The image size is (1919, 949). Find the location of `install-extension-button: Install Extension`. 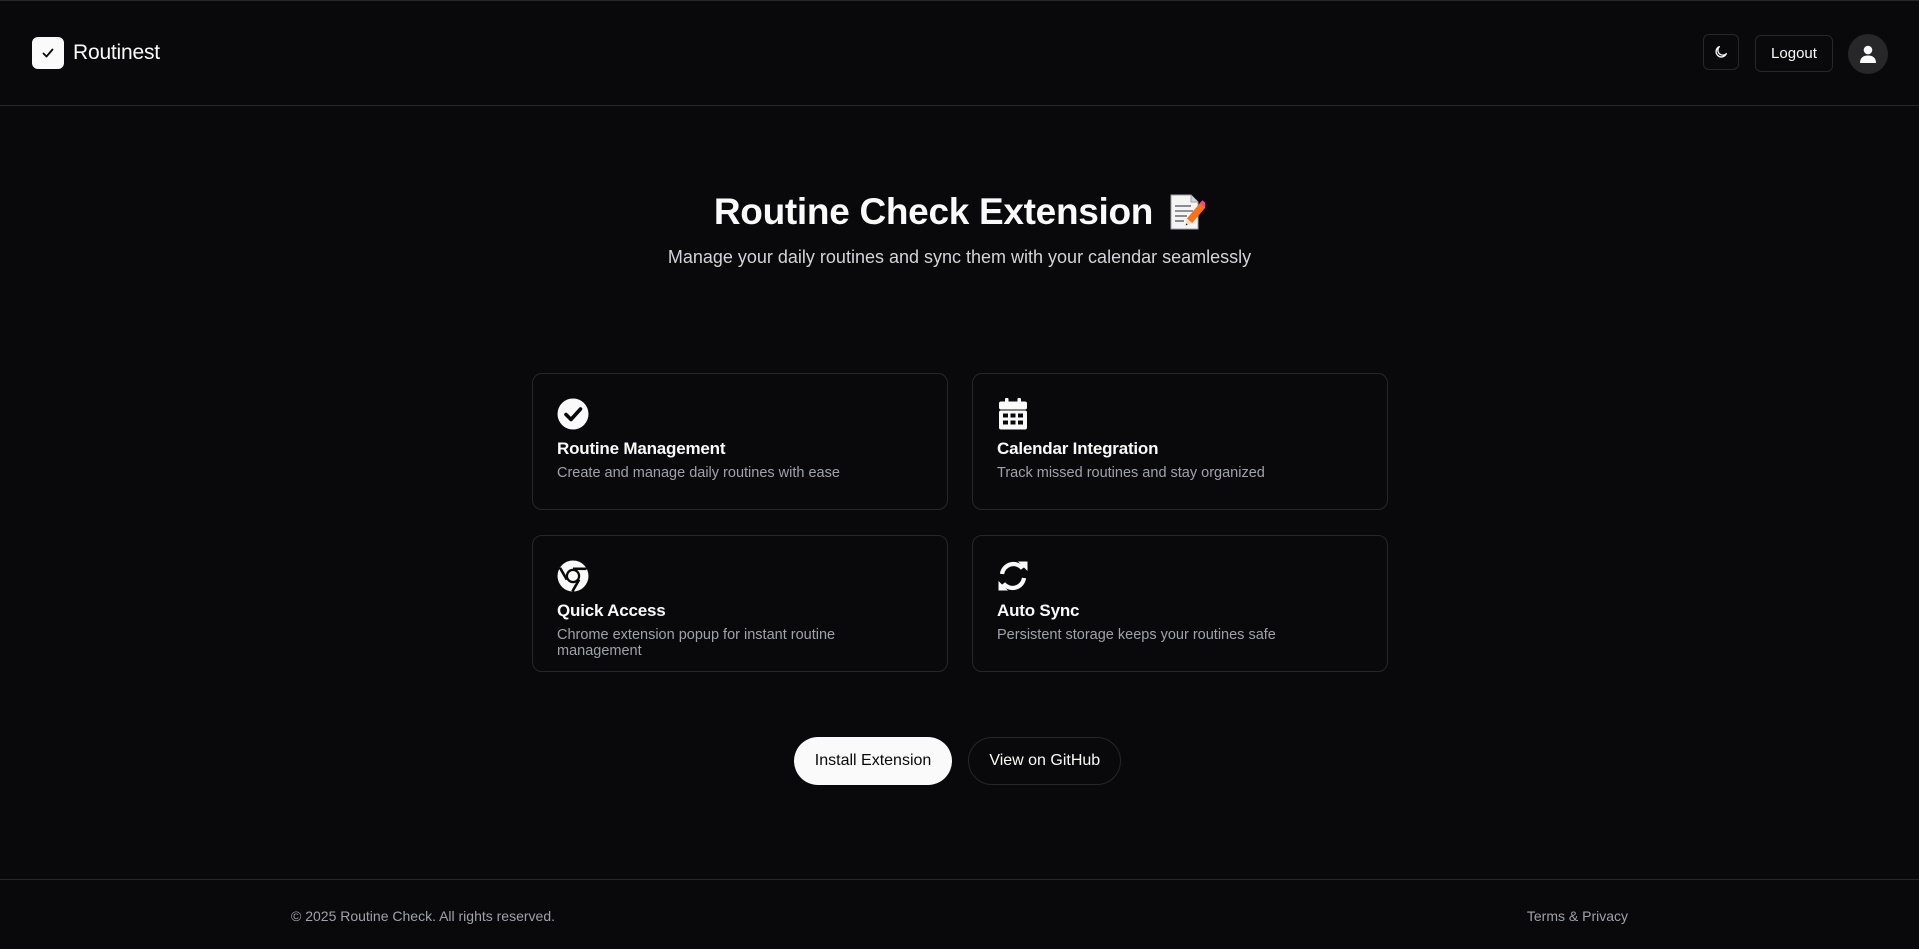

install-extension-button: Install Extension is located at coordinates (873, 761).